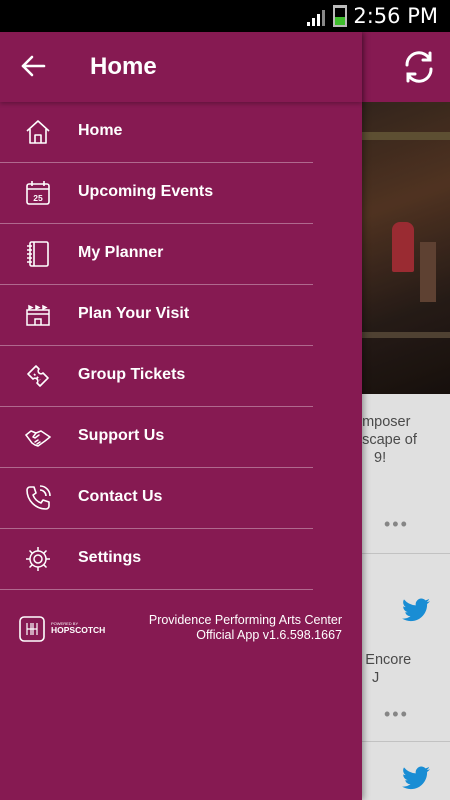 This screenshot has height=800, width=450. Describe the element at coordinates (316, 18) in the screenshot. I see `signal-icon` at that location.